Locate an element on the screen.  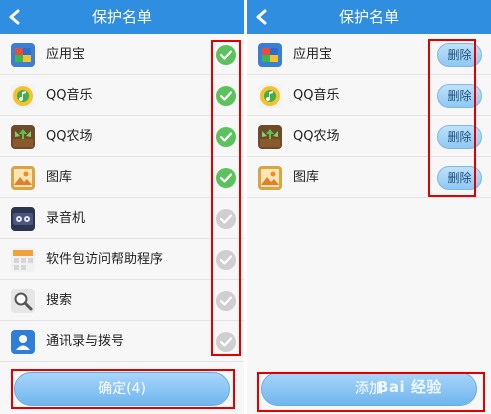
app-label: 录音机 is located at coordinates (66, 218).